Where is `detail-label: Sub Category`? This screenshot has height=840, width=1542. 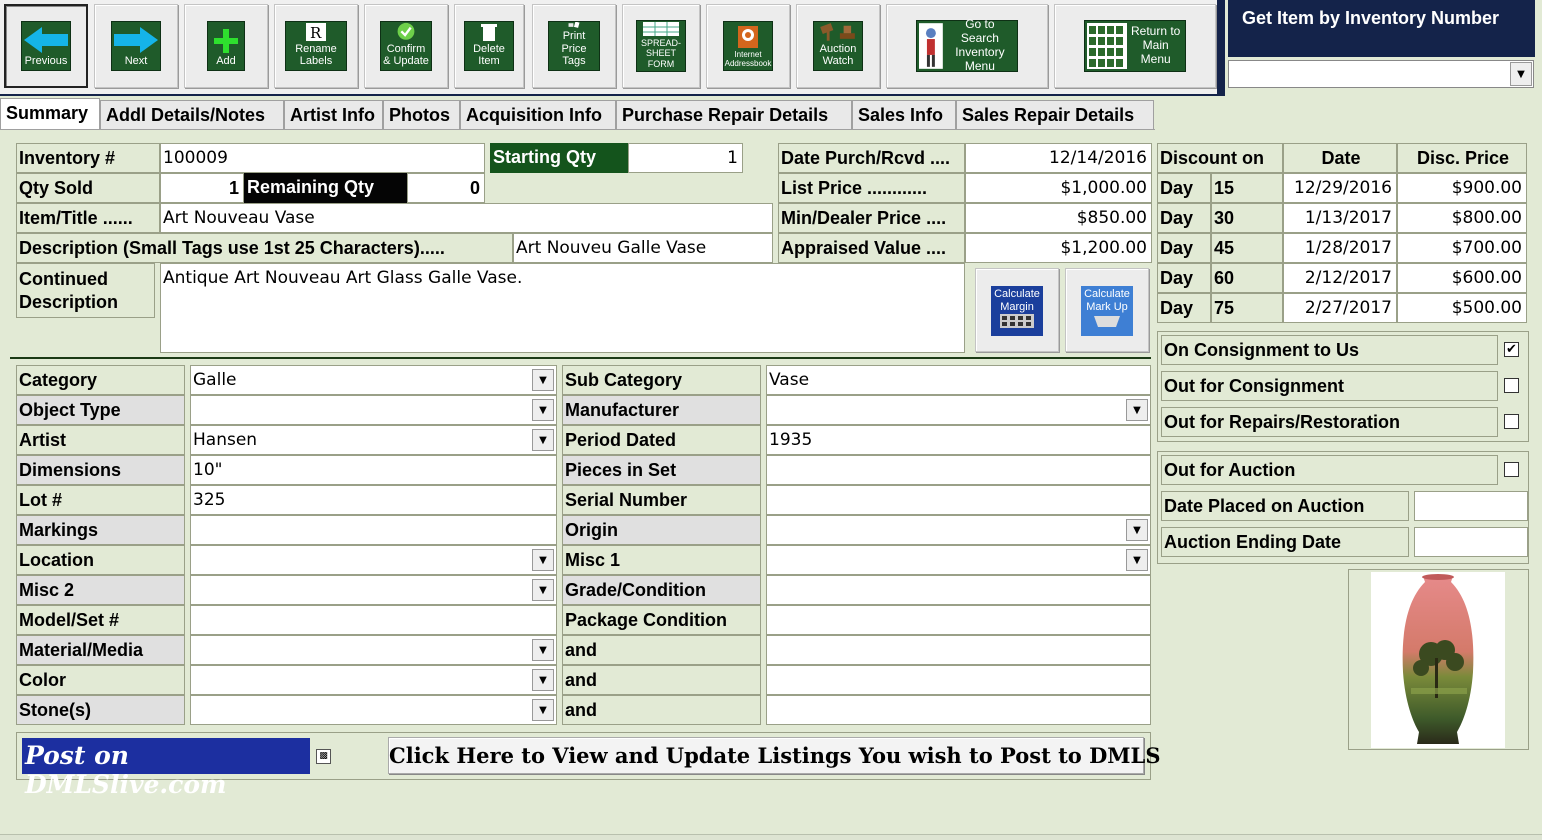
detail-label: Sub Category is located at coordinates (661, 380).